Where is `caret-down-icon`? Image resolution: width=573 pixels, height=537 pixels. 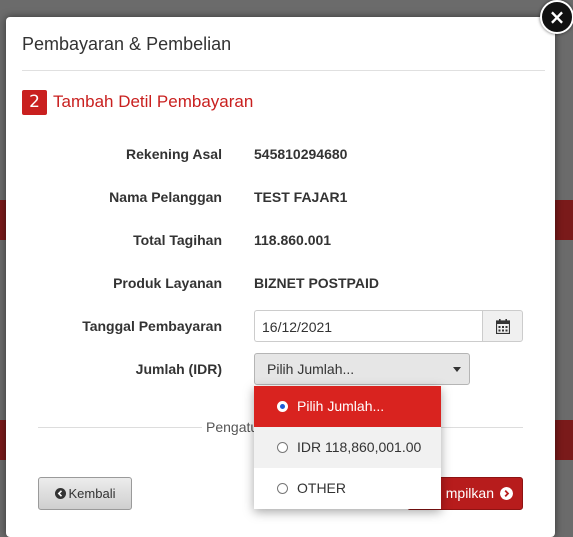 caret-down-icon is located at coordinates (457, 369).